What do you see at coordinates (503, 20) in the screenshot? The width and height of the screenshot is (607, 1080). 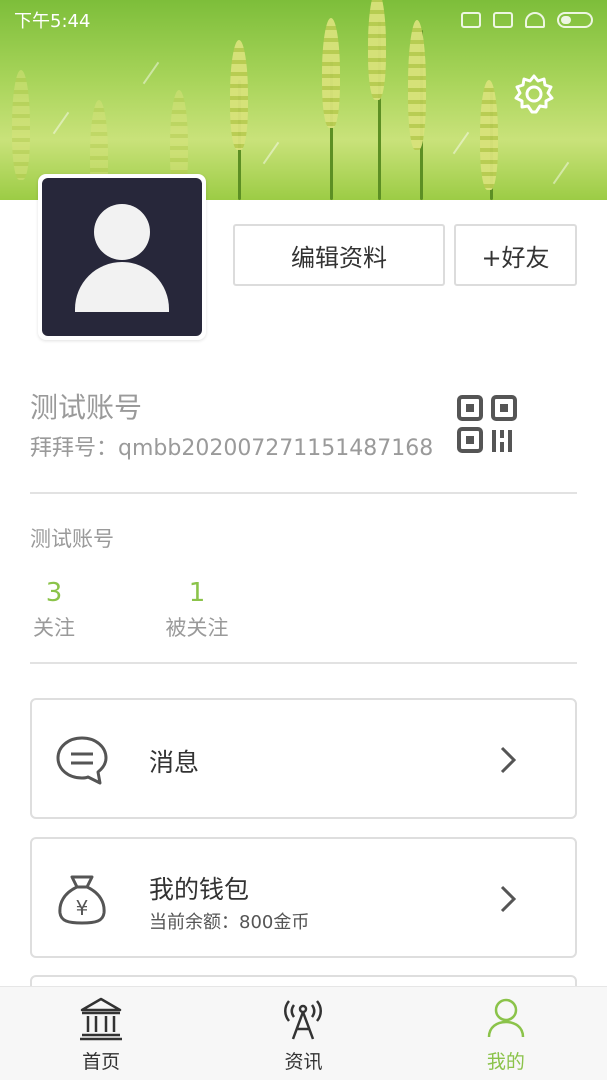 I see `sim-icon` at bounding box center [503, 20].